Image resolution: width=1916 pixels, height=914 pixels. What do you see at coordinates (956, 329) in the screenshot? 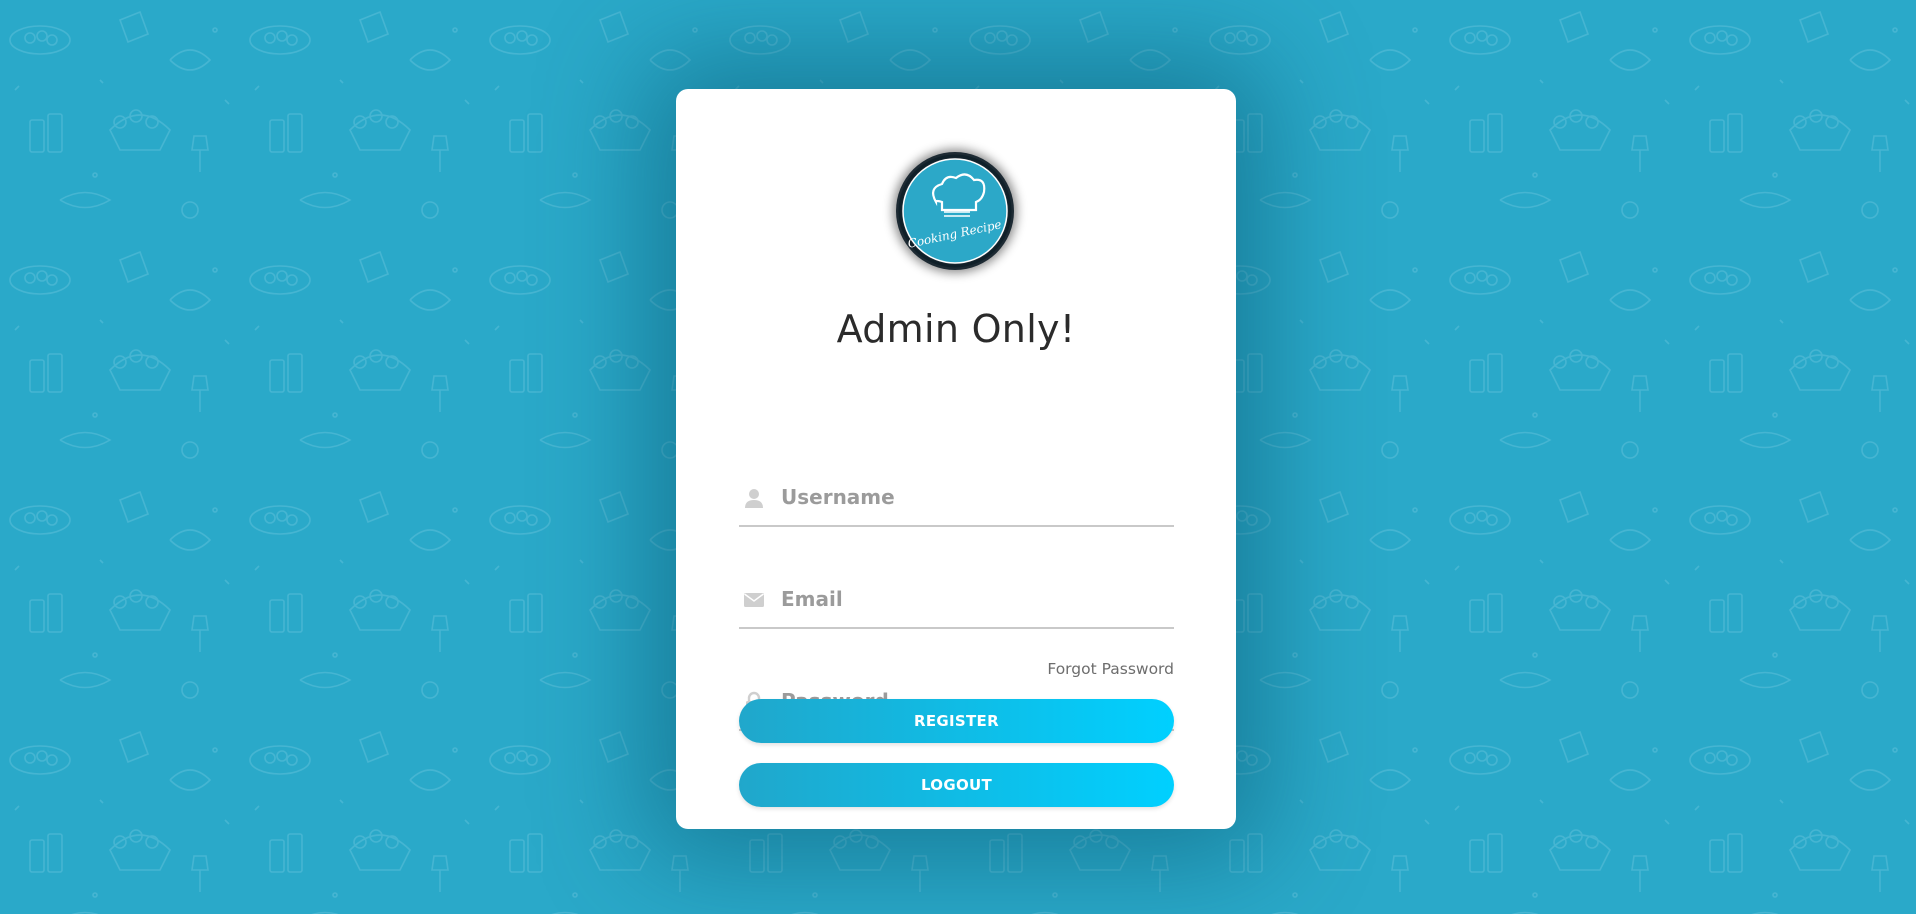
I see `page-title: Admin Only!` at bounding box center [956, 329].